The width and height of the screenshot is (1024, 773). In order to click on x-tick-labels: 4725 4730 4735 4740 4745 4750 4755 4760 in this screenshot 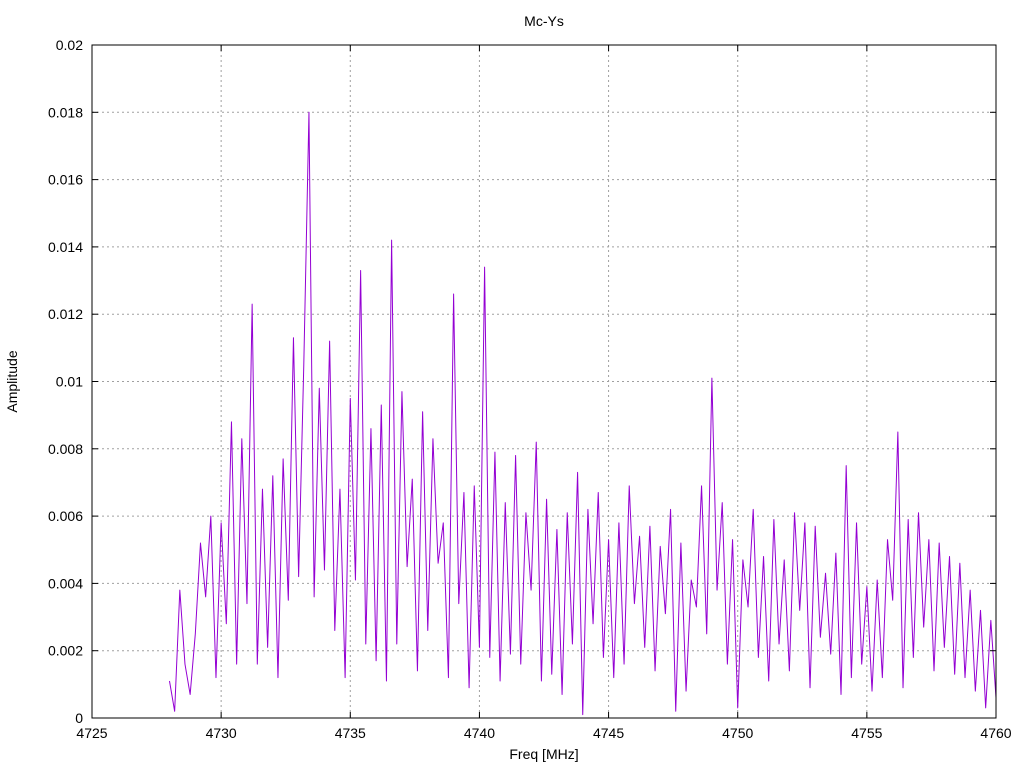, I will do `click(543, 733)`.